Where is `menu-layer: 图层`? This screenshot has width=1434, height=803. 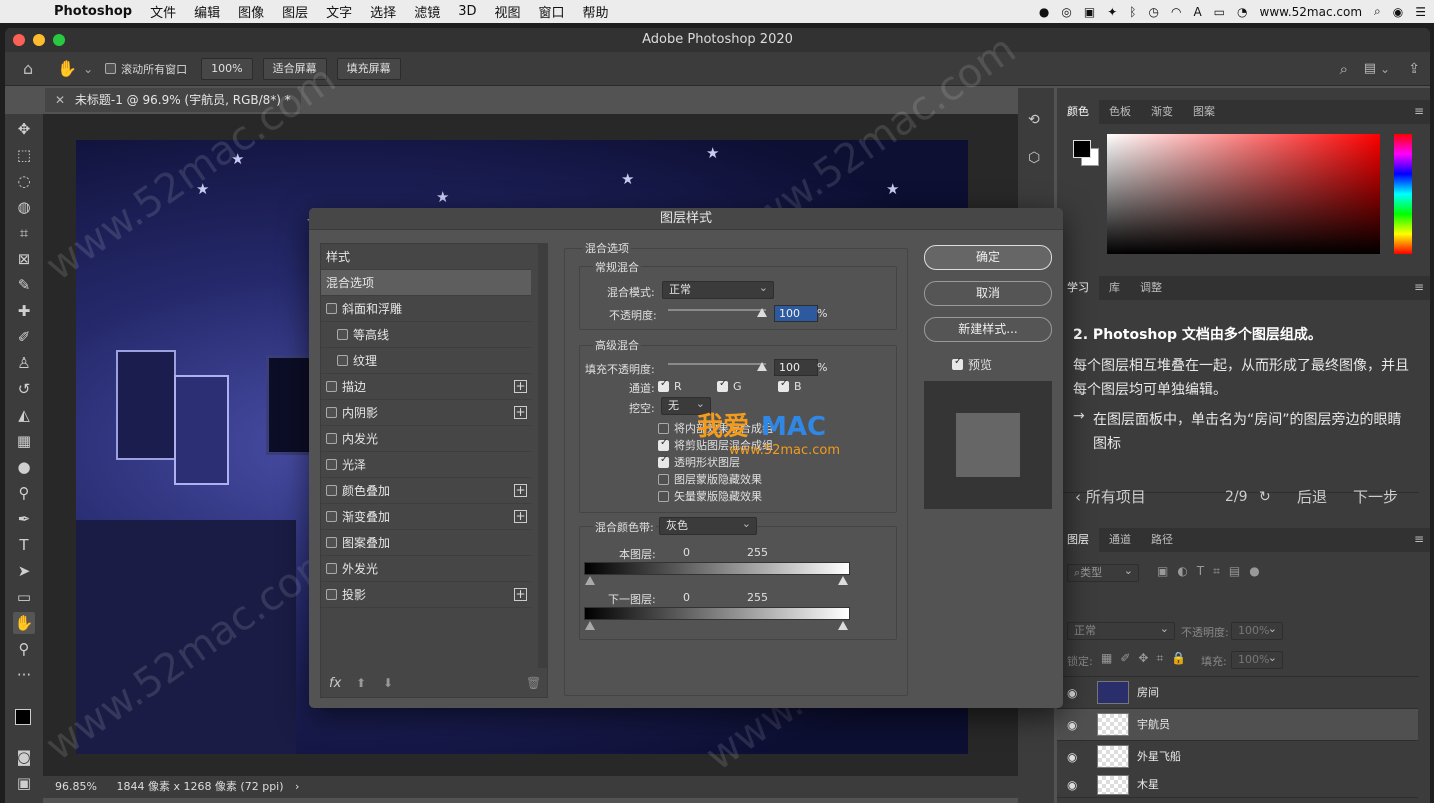 menu-layer: 图层 is located at coordinates (295, 11).